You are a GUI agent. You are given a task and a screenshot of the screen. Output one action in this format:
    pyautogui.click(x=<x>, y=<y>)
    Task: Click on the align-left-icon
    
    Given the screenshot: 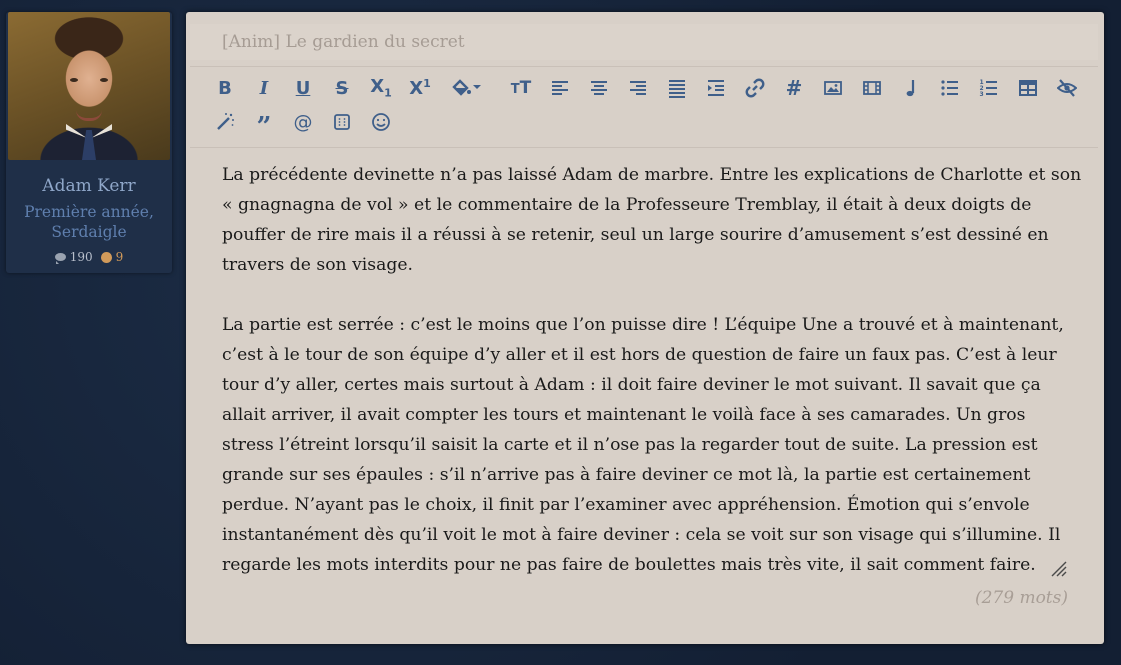 What is the action you would take?
    pyautogui.click(x=560, y=88)
    